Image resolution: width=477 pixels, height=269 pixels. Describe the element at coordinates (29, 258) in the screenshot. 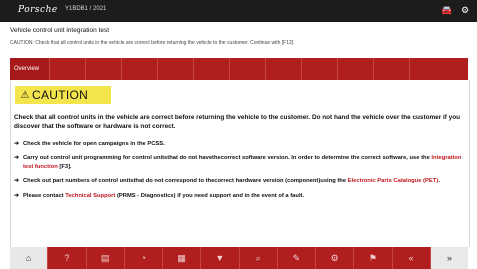

I see `home-icon: ⌂` at that location.